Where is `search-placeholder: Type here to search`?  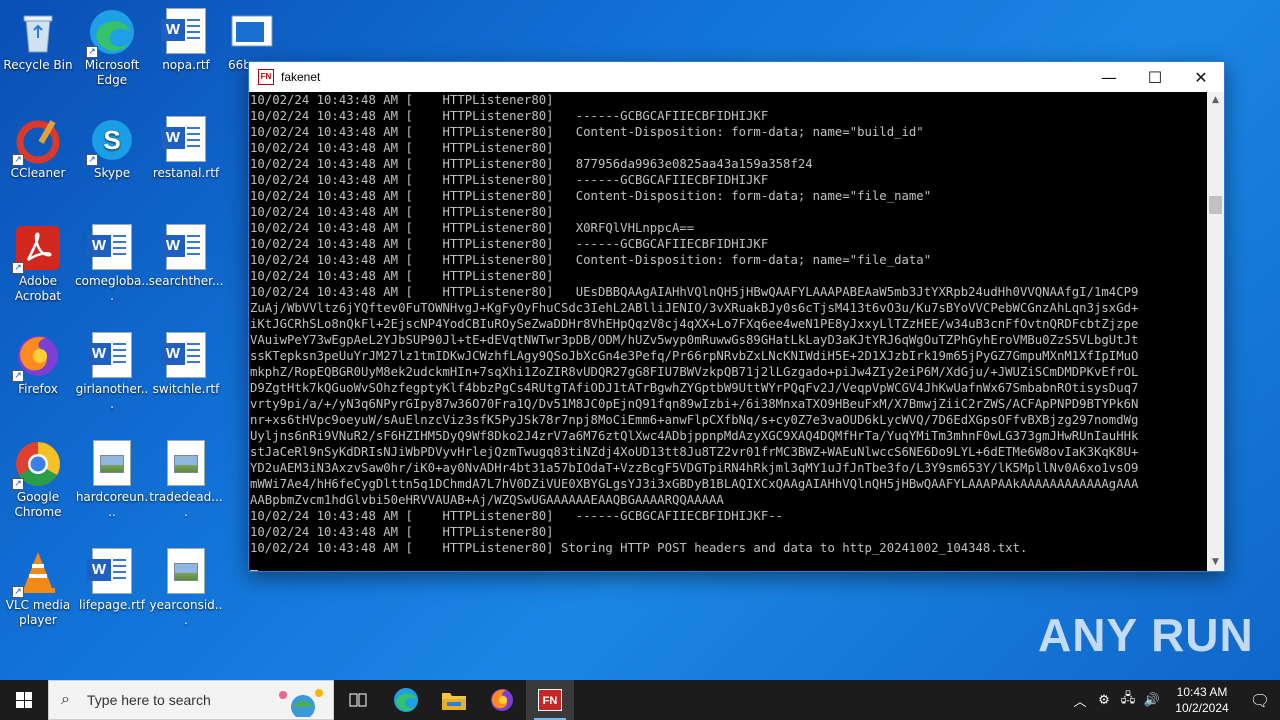
search-placeholder: Type here to search is located at coordinates (149, 700).